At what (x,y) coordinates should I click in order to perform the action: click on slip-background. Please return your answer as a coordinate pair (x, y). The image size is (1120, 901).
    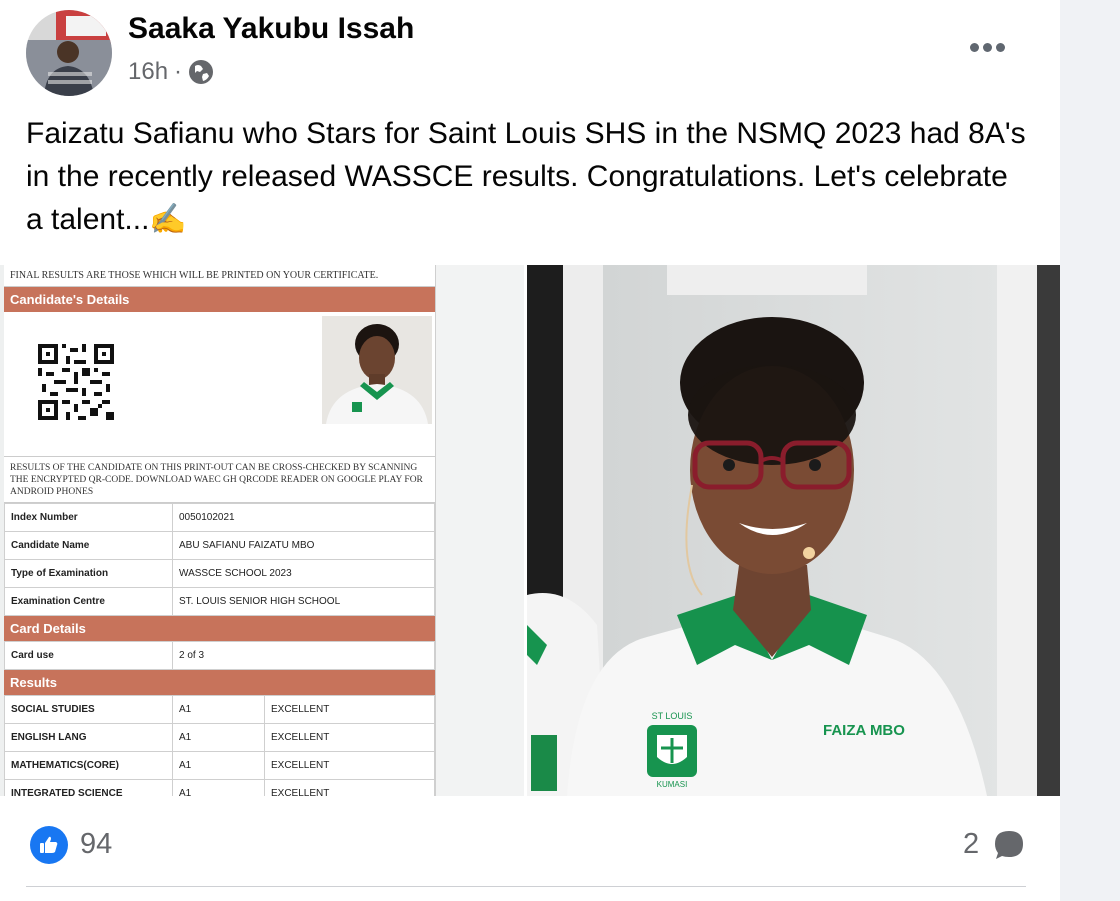
    Looking at the image, I should click on (480, 530).